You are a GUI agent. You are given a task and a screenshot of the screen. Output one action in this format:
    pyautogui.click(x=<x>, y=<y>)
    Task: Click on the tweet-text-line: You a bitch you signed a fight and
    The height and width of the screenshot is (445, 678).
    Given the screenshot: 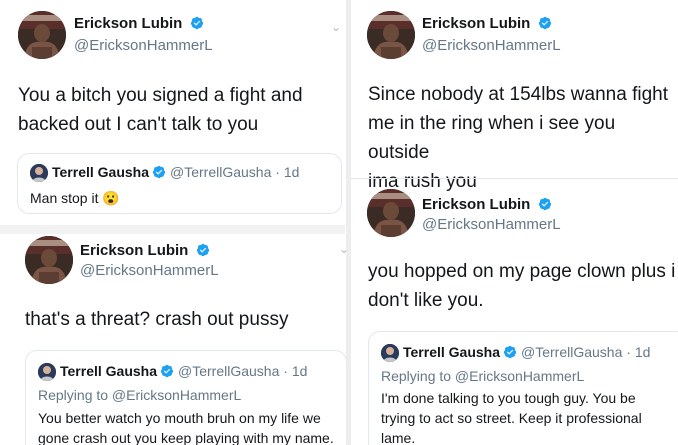 What is the action you would take?
    pyautogui.click(x=160, y=95)
    